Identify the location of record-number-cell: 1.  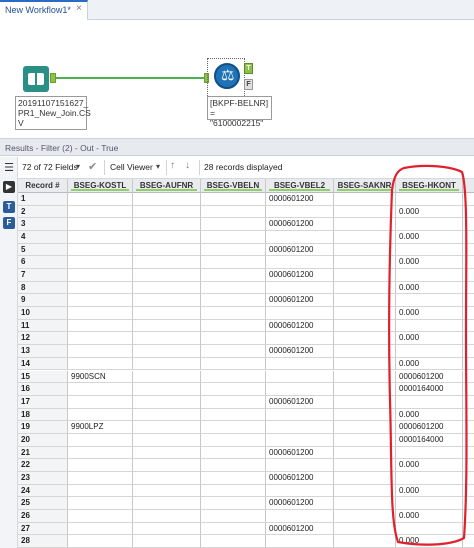
(43, 199).